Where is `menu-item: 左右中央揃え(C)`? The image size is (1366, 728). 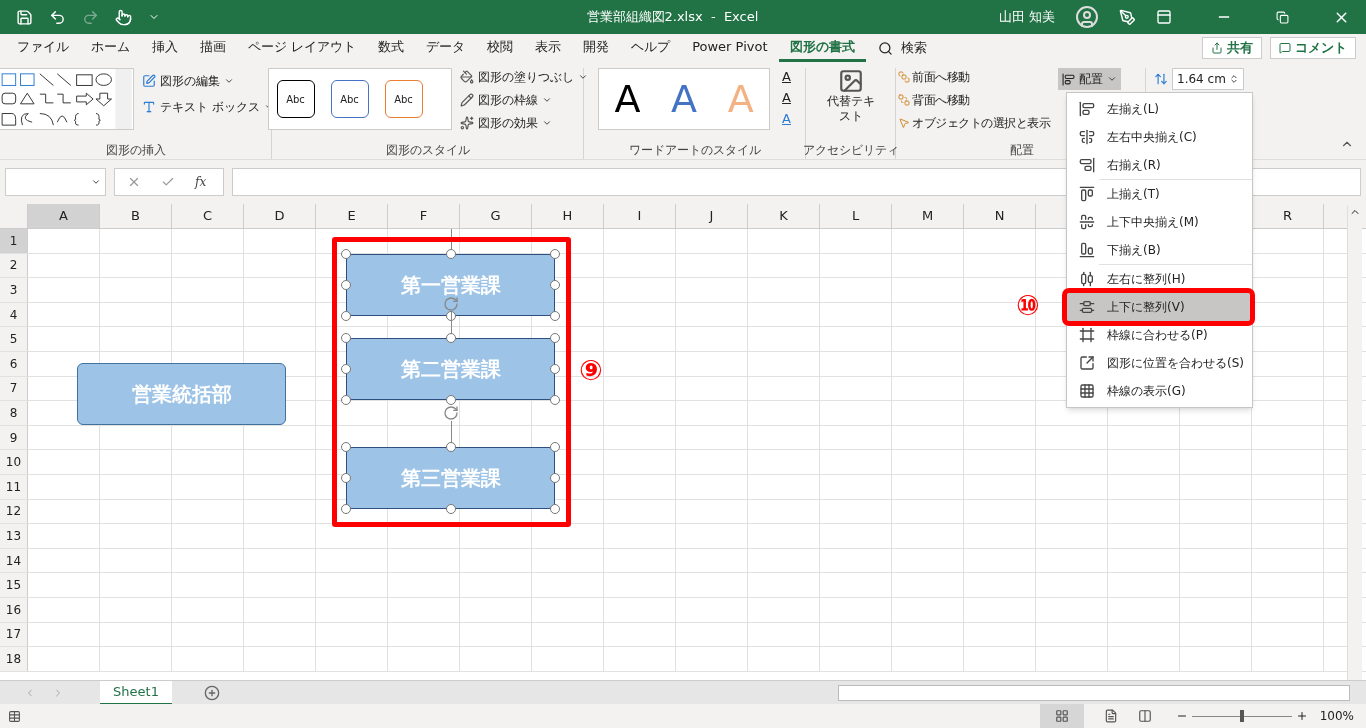 menu-item: 左右中央揃え(C) is located at coordinates (1159, 137).